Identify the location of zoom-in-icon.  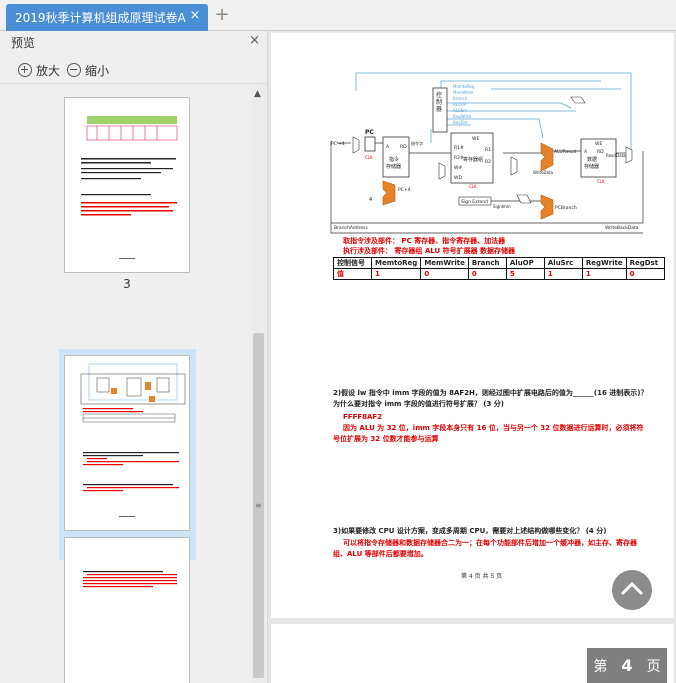
(25, 70).